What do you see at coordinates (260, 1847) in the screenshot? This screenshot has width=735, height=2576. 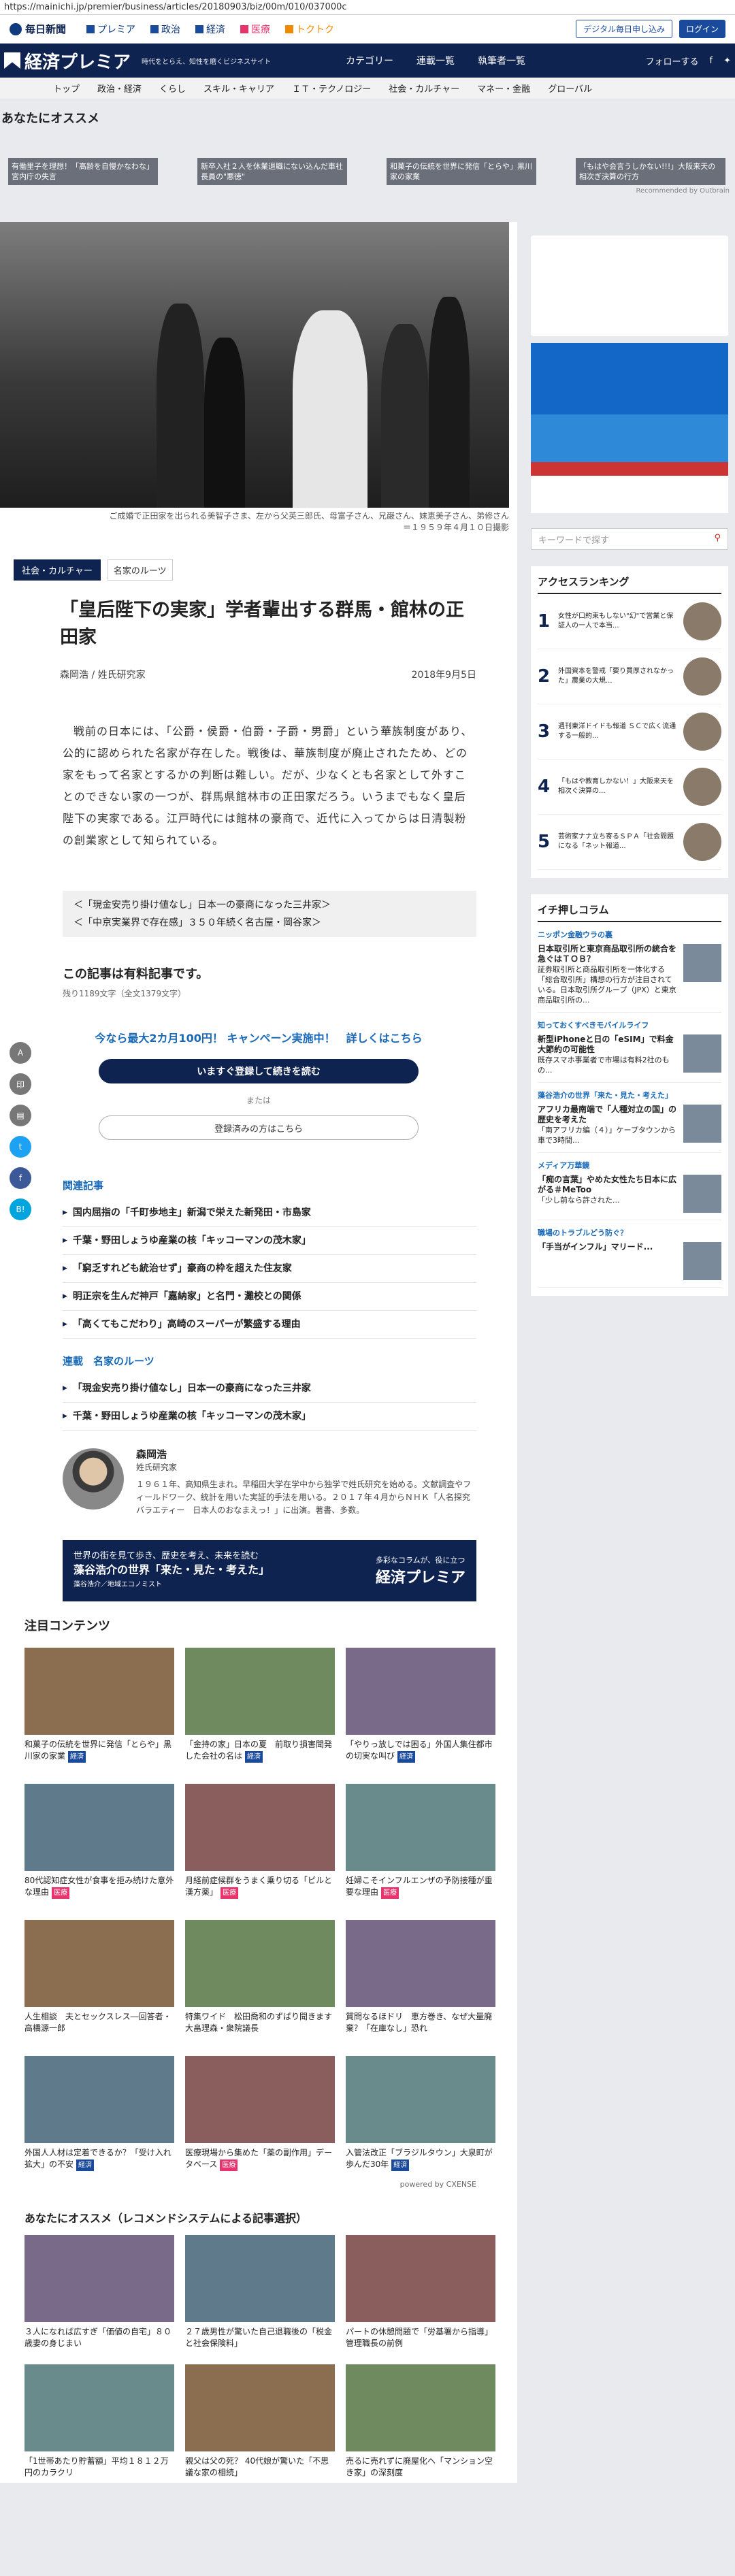 I see `content-card: 月経前症候群をうまく乗り切る「ピルと漢方薬」 医療` at bounding box center [260, 1847].